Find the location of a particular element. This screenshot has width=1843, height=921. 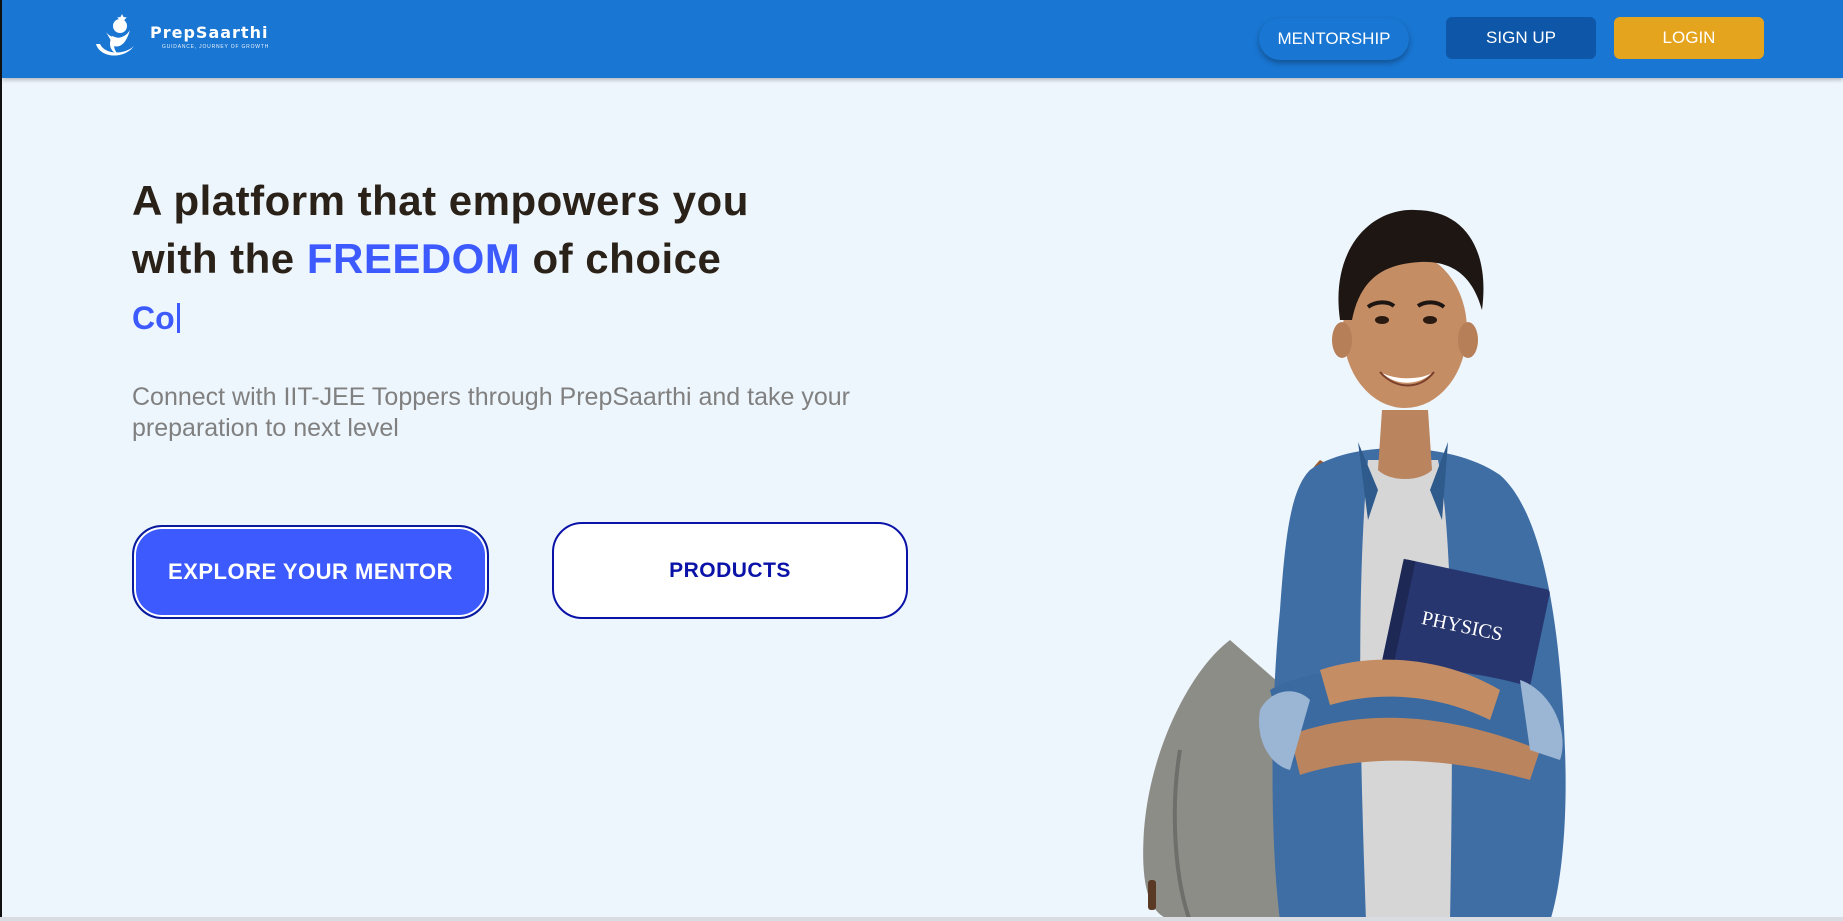

brand-logo: PrepSaarthi GUIDANCE, JOURNEY OF GROWTH is located at coordinates (190, 36).